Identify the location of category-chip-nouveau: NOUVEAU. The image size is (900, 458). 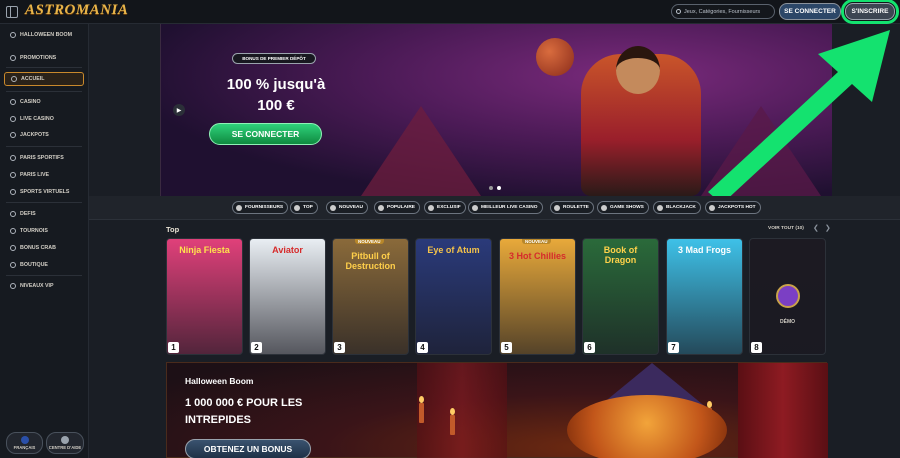
(347, 207).